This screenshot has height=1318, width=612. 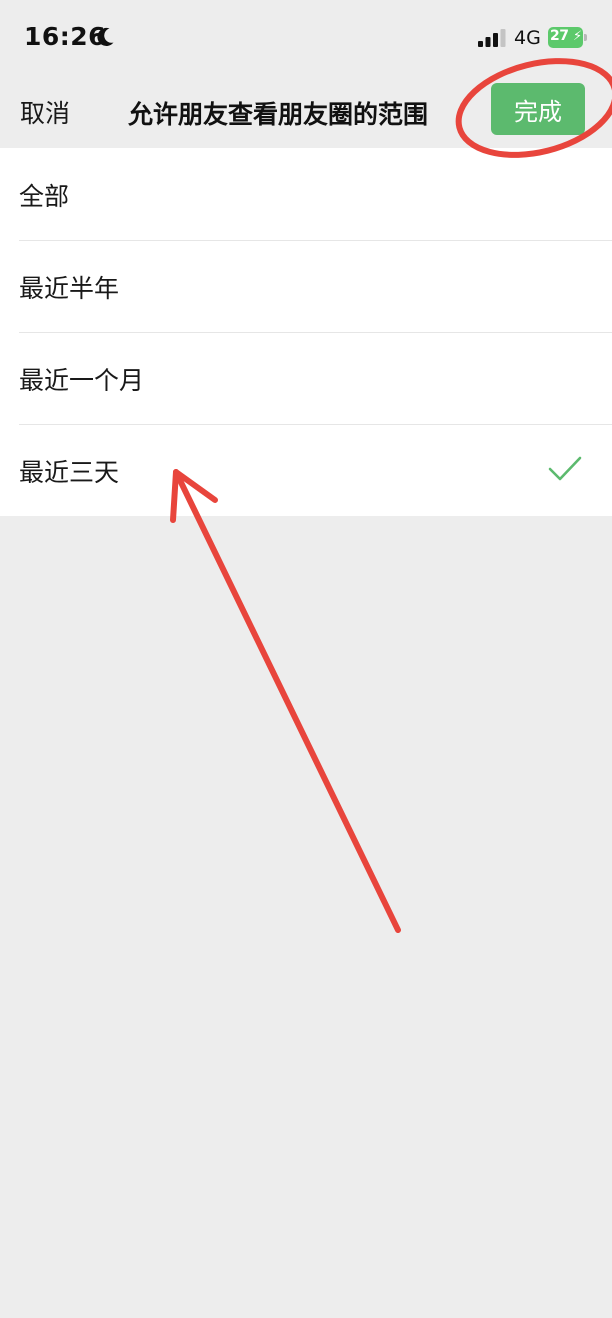 I want to click on network-label: 4G, so click(x=527, y=38).